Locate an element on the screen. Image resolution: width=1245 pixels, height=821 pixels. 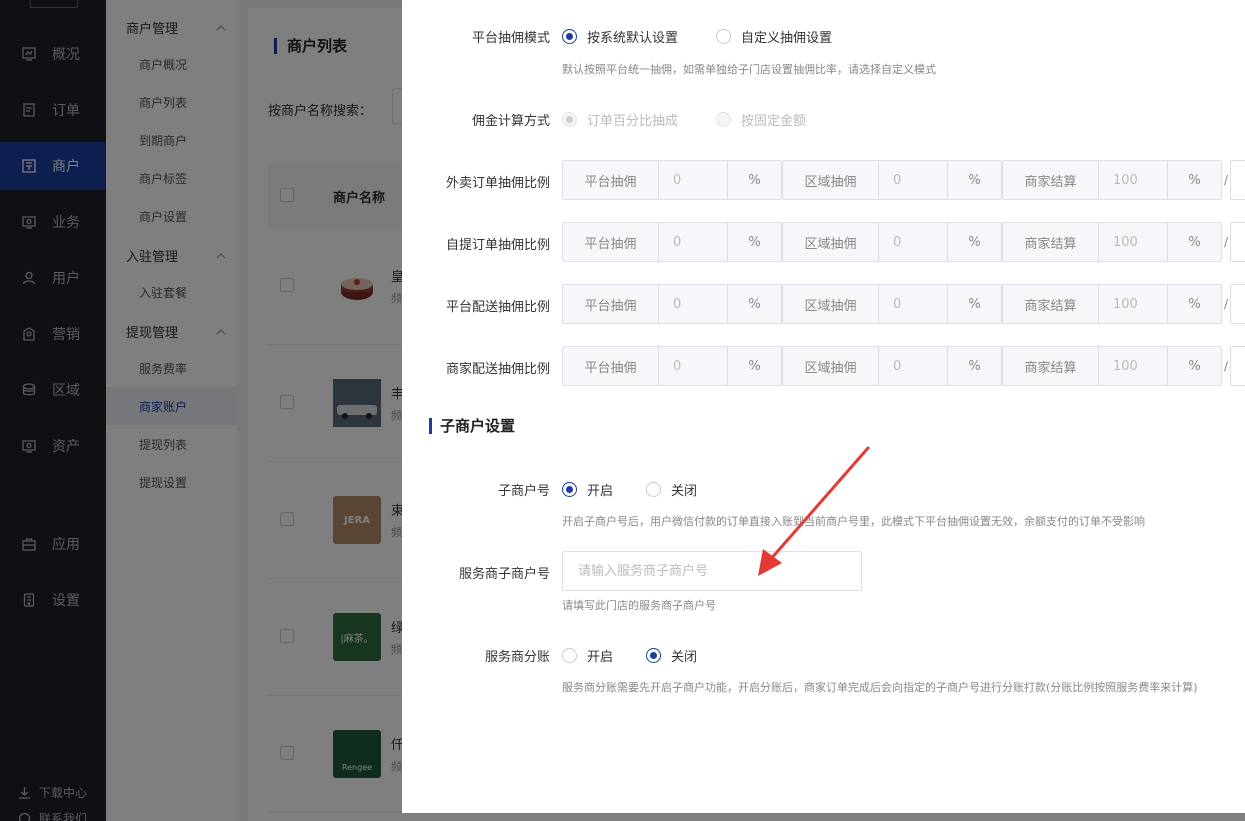
calc-method-label: 佣金计算方式 is located at coordinates (510, 121).